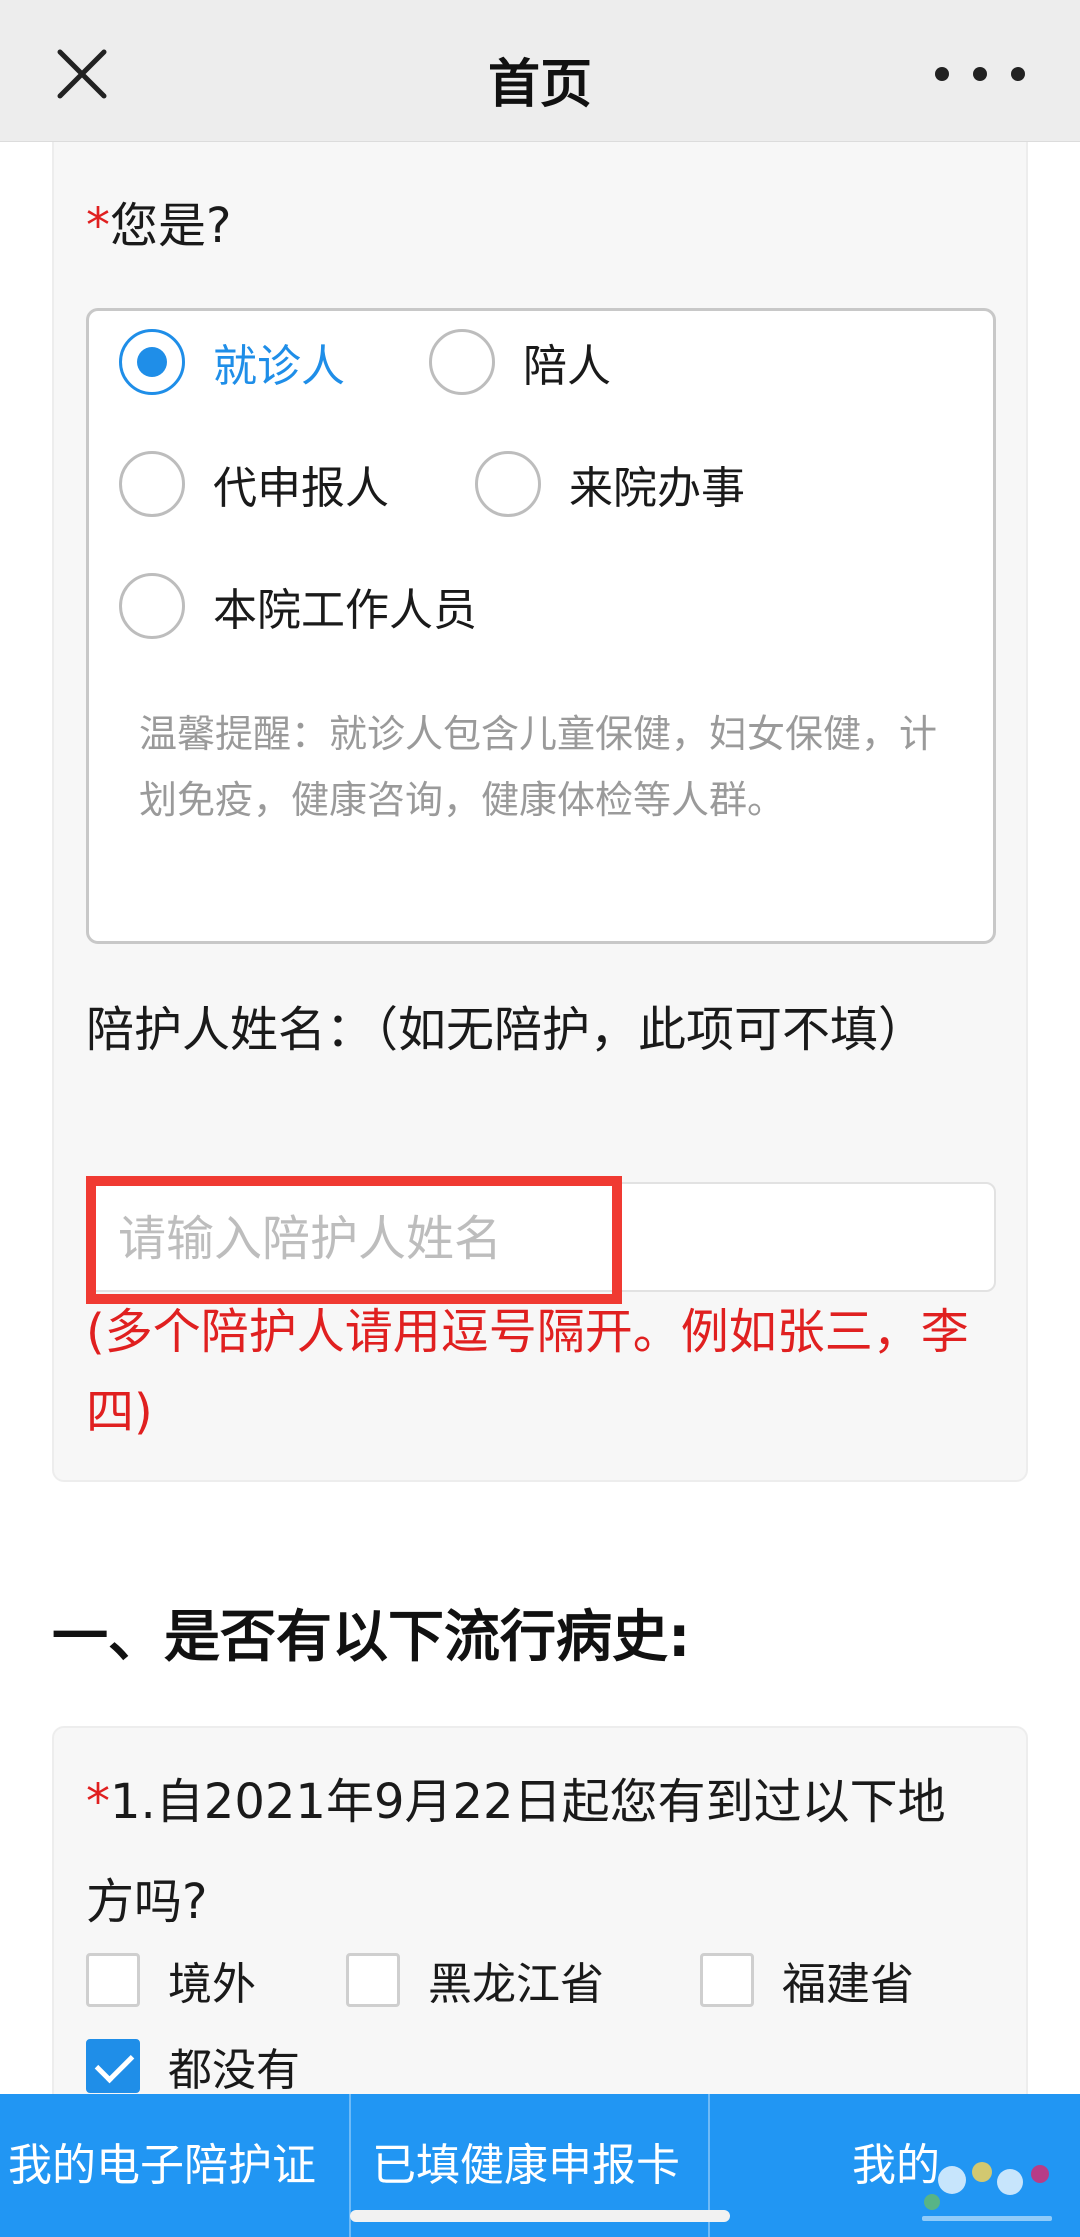  Describe the element at coordinates (152, 362) in the screenshot. I see `radio-checked-icon` at that location.